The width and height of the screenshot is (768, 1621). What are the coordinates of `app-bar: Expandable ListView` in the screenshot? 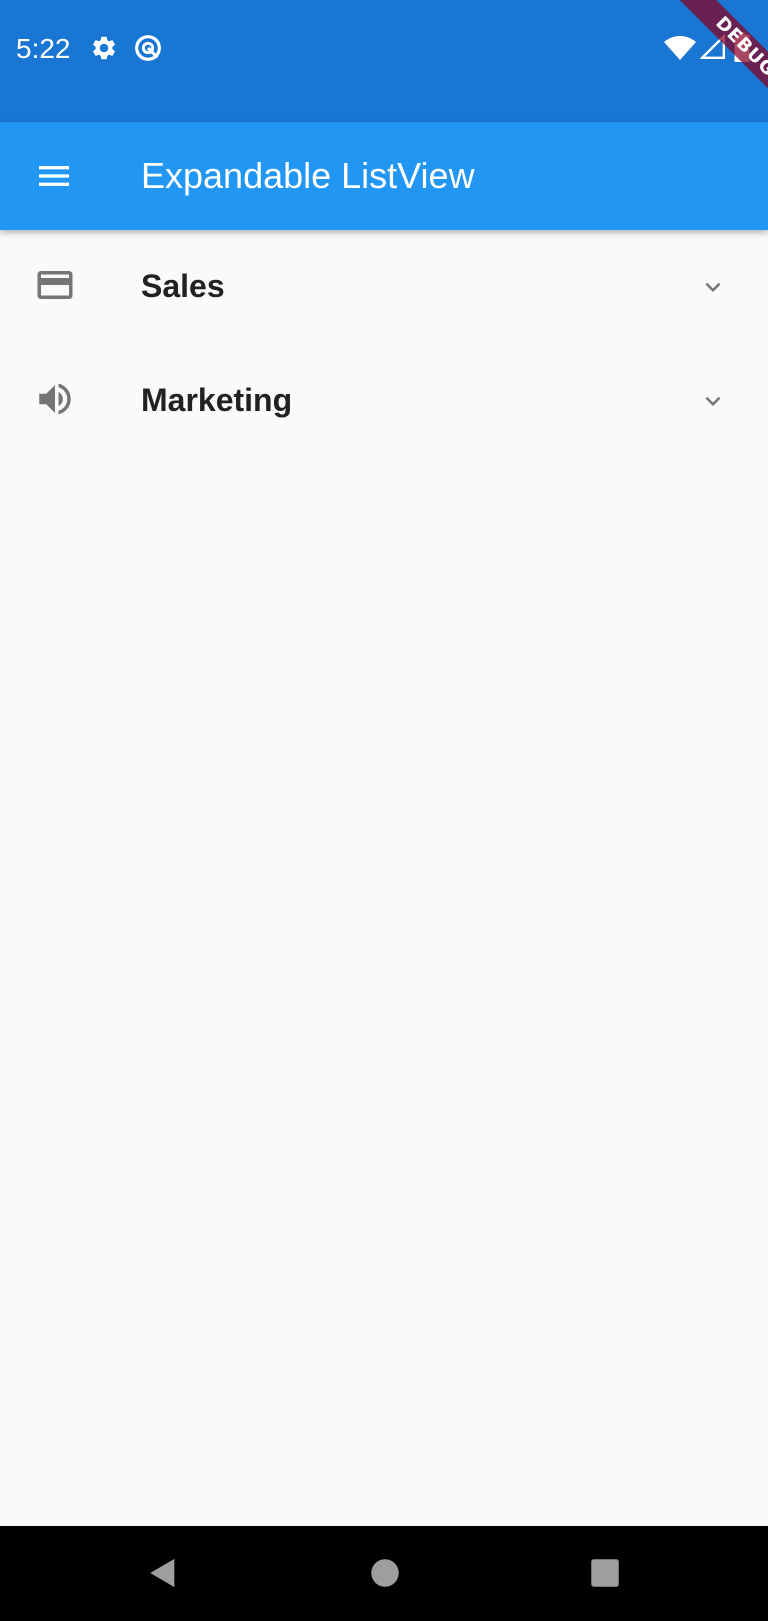 It's located at (384, 176).